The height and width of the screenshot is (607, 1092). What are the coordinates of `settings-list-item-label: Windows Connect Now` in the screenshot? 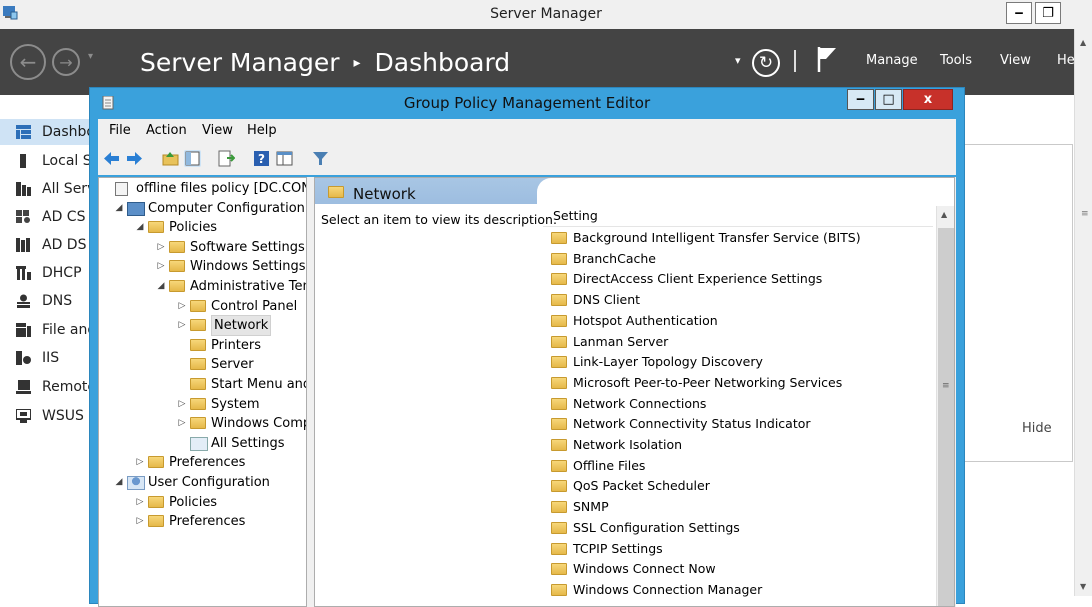 It's located at (644, 569).